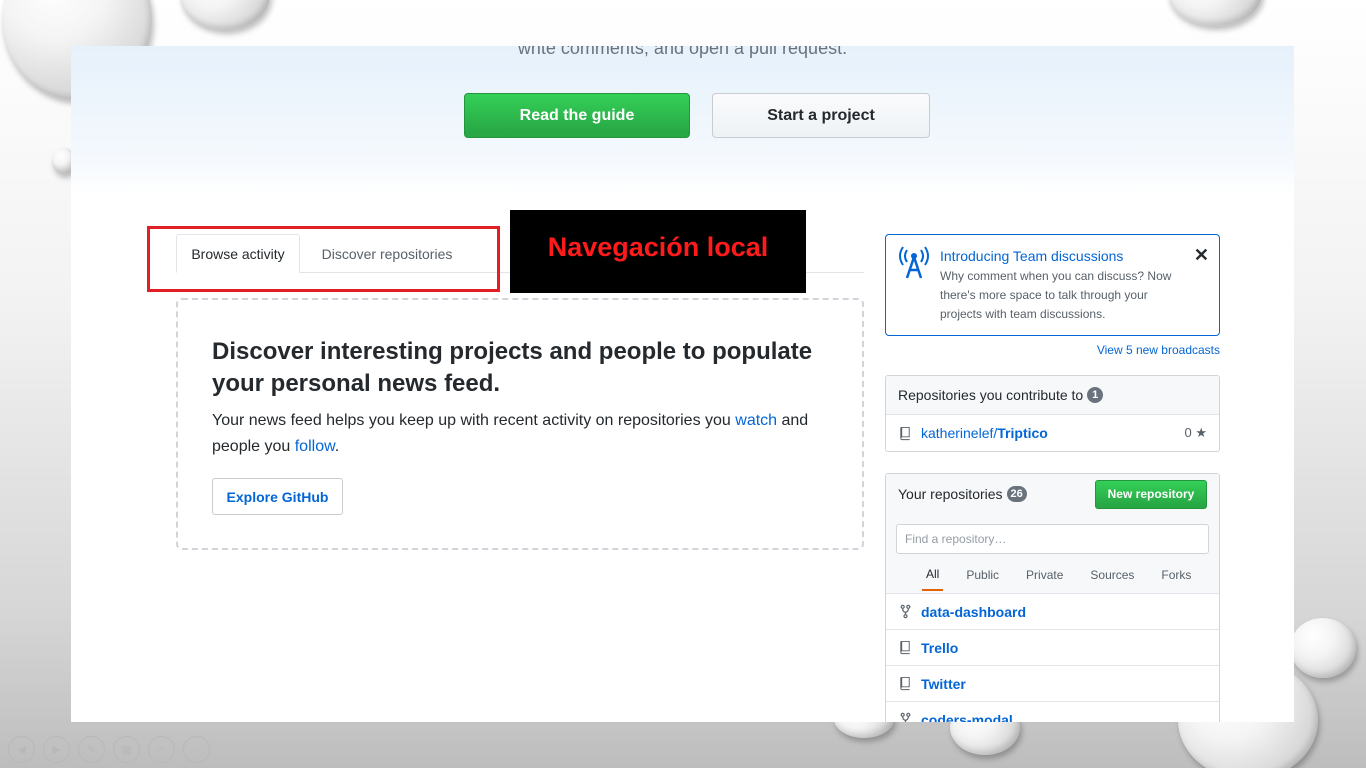 This screenshot has height=768, width=1366. I want to click on repo-name: coders-modal, so click(967, 717).